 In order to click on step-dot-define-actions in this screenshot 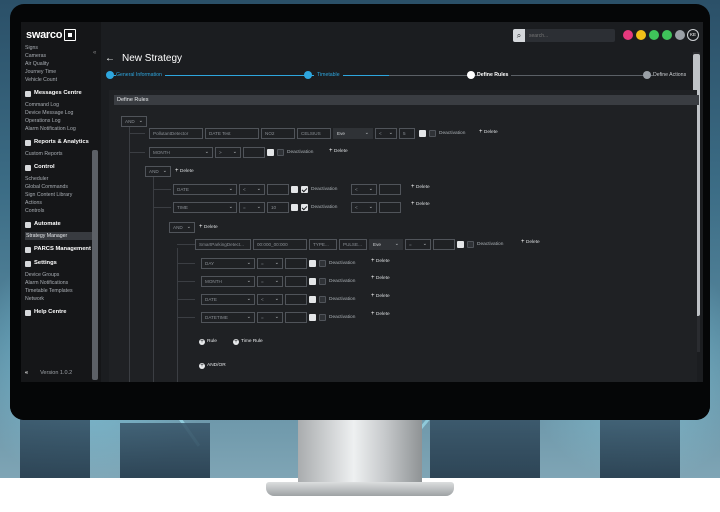, I will do `click(647, 75)`.